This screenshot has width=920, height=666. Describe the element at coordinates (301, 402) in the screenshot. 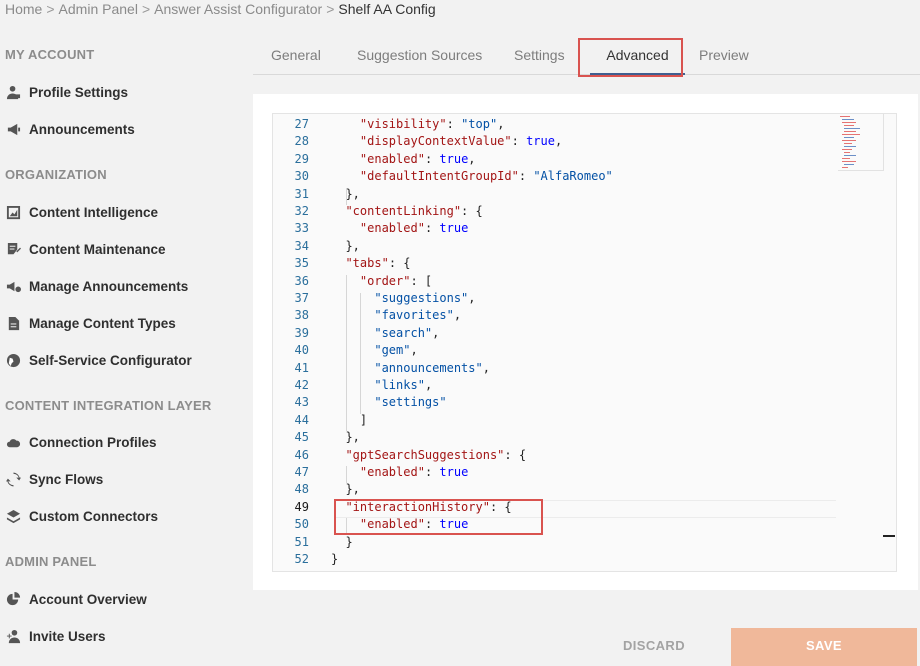

I see `line-number: 43` at that location.